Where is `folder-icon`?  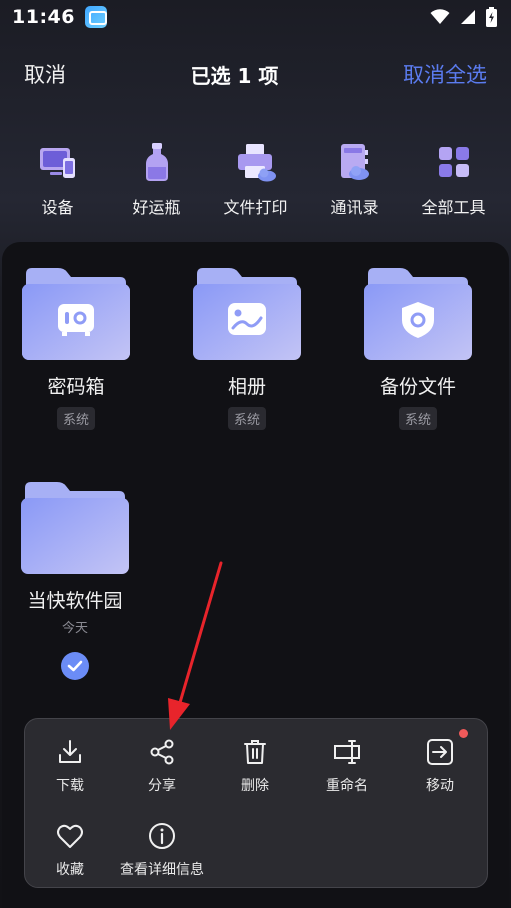 folder-icon is located at coordinates (75, 528).